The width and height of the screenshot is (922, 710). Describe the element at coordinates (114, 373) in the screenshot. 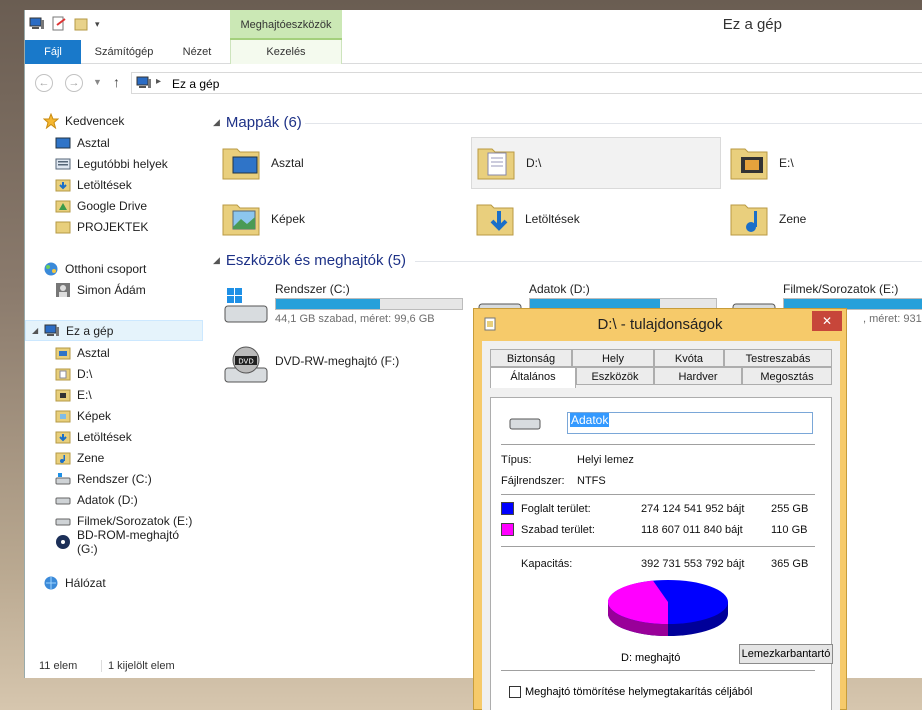

I see `nav-pc-d-folder: D:\` at that location.